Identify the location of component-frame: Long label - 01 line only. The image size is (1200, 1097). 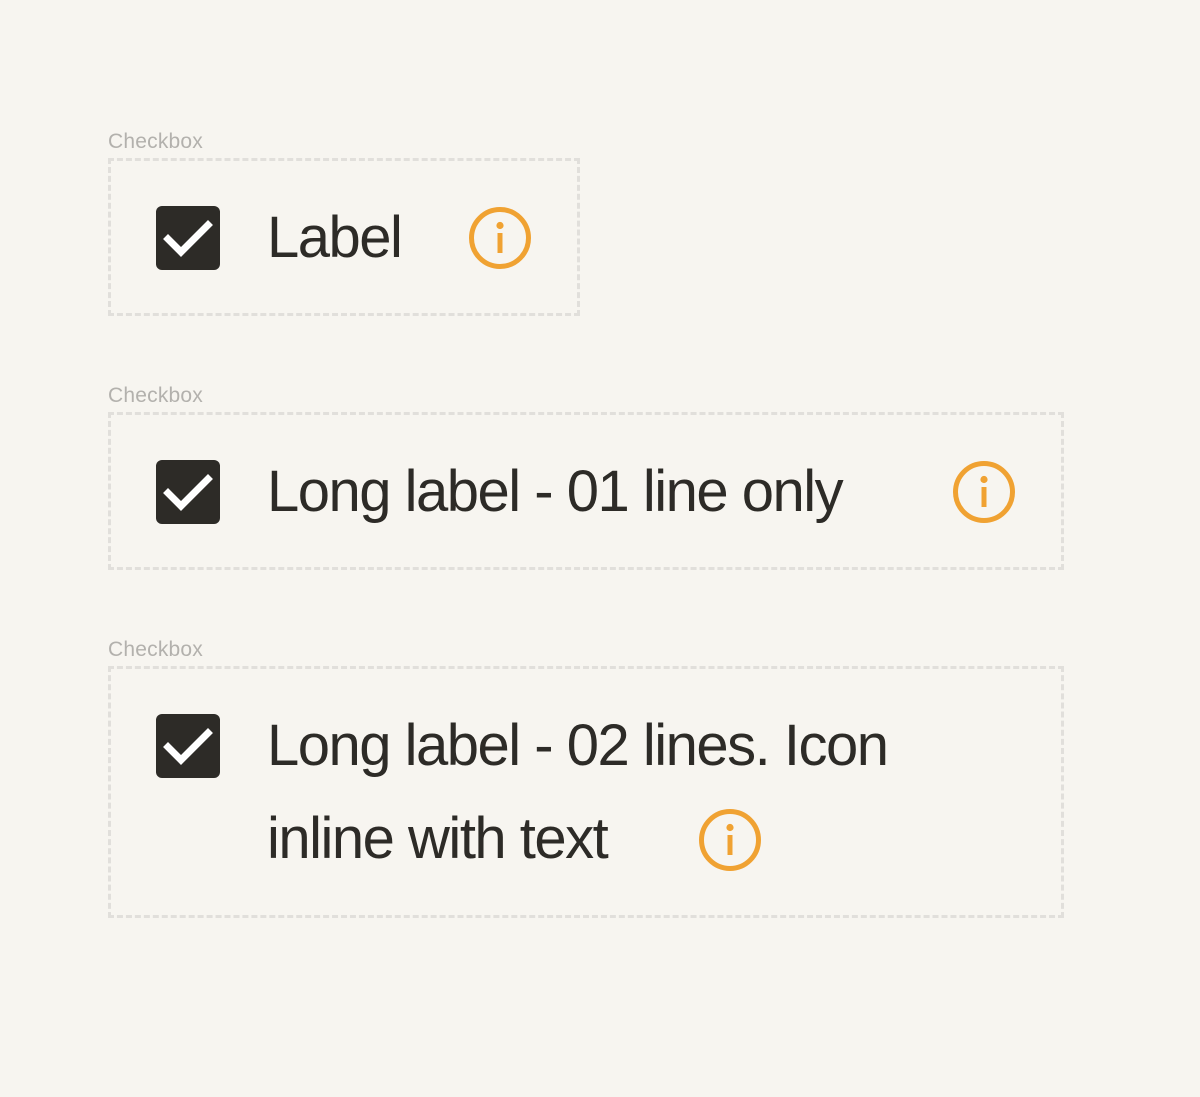
(586, 491).